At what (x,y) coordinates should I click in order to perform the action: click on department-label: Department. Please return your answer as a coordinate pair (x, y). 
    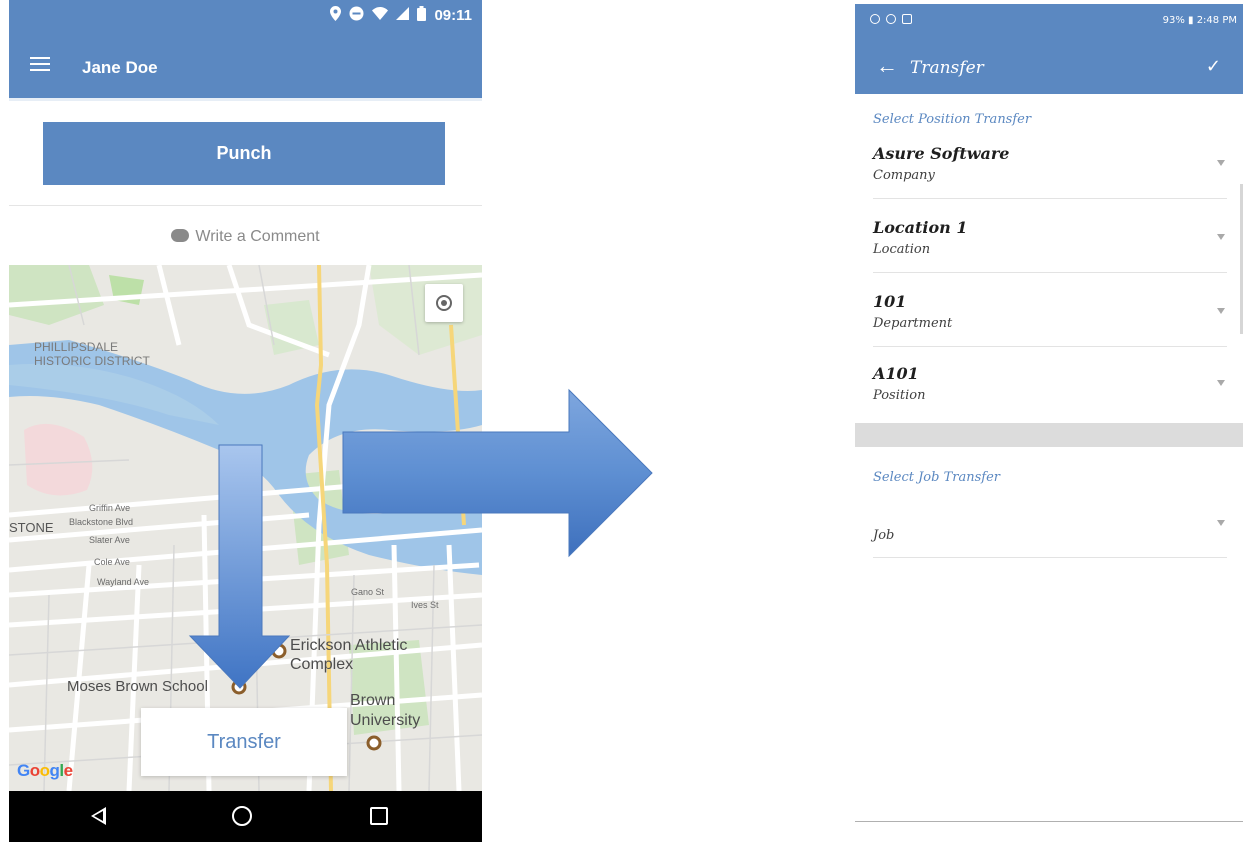
    Looking at the image, I should click on (913, 323).